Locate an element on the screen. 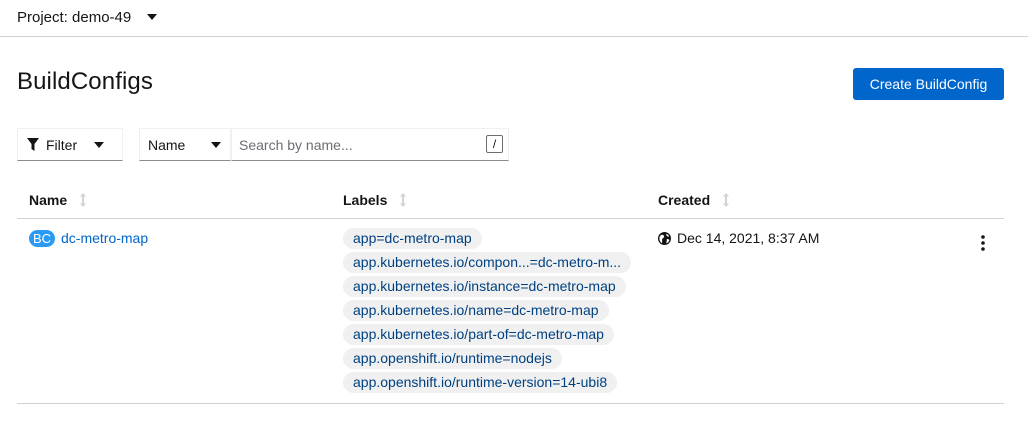  page-title: BuildConfigs is located at coordinates (85, 81).